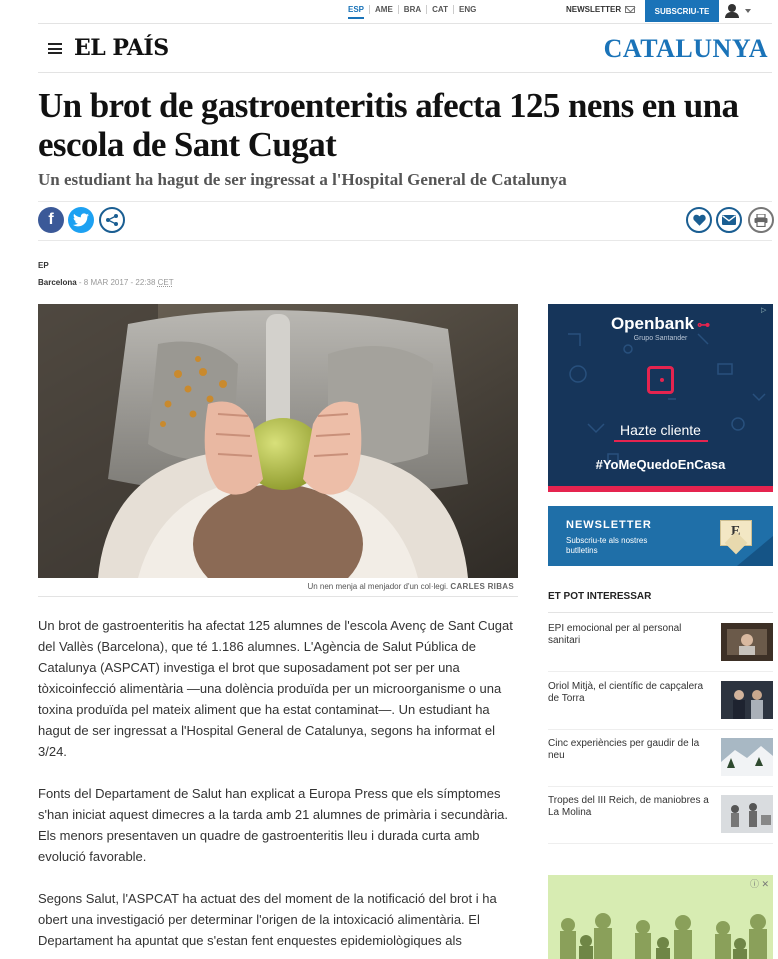  I want to click on wallet-icon, so click(660, 380).